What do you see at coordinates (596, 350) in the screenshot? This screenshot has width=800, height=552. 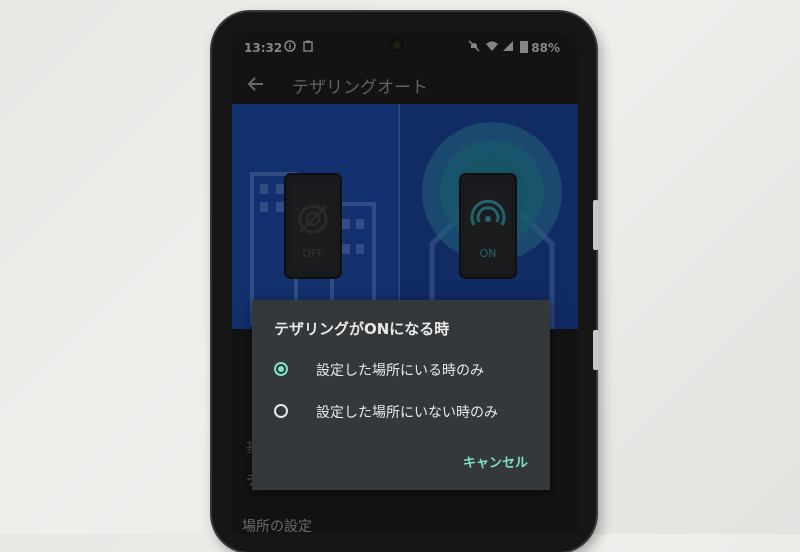 I see `power-button` at bounding box center [596, 350].